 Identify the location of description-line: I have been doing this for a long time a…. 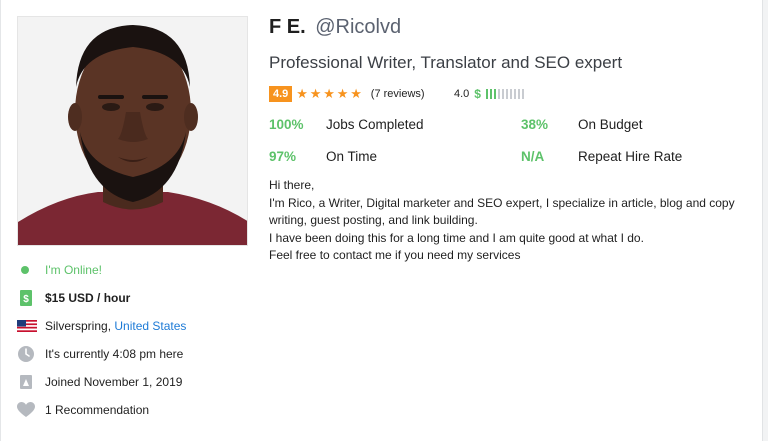
(456, 237).